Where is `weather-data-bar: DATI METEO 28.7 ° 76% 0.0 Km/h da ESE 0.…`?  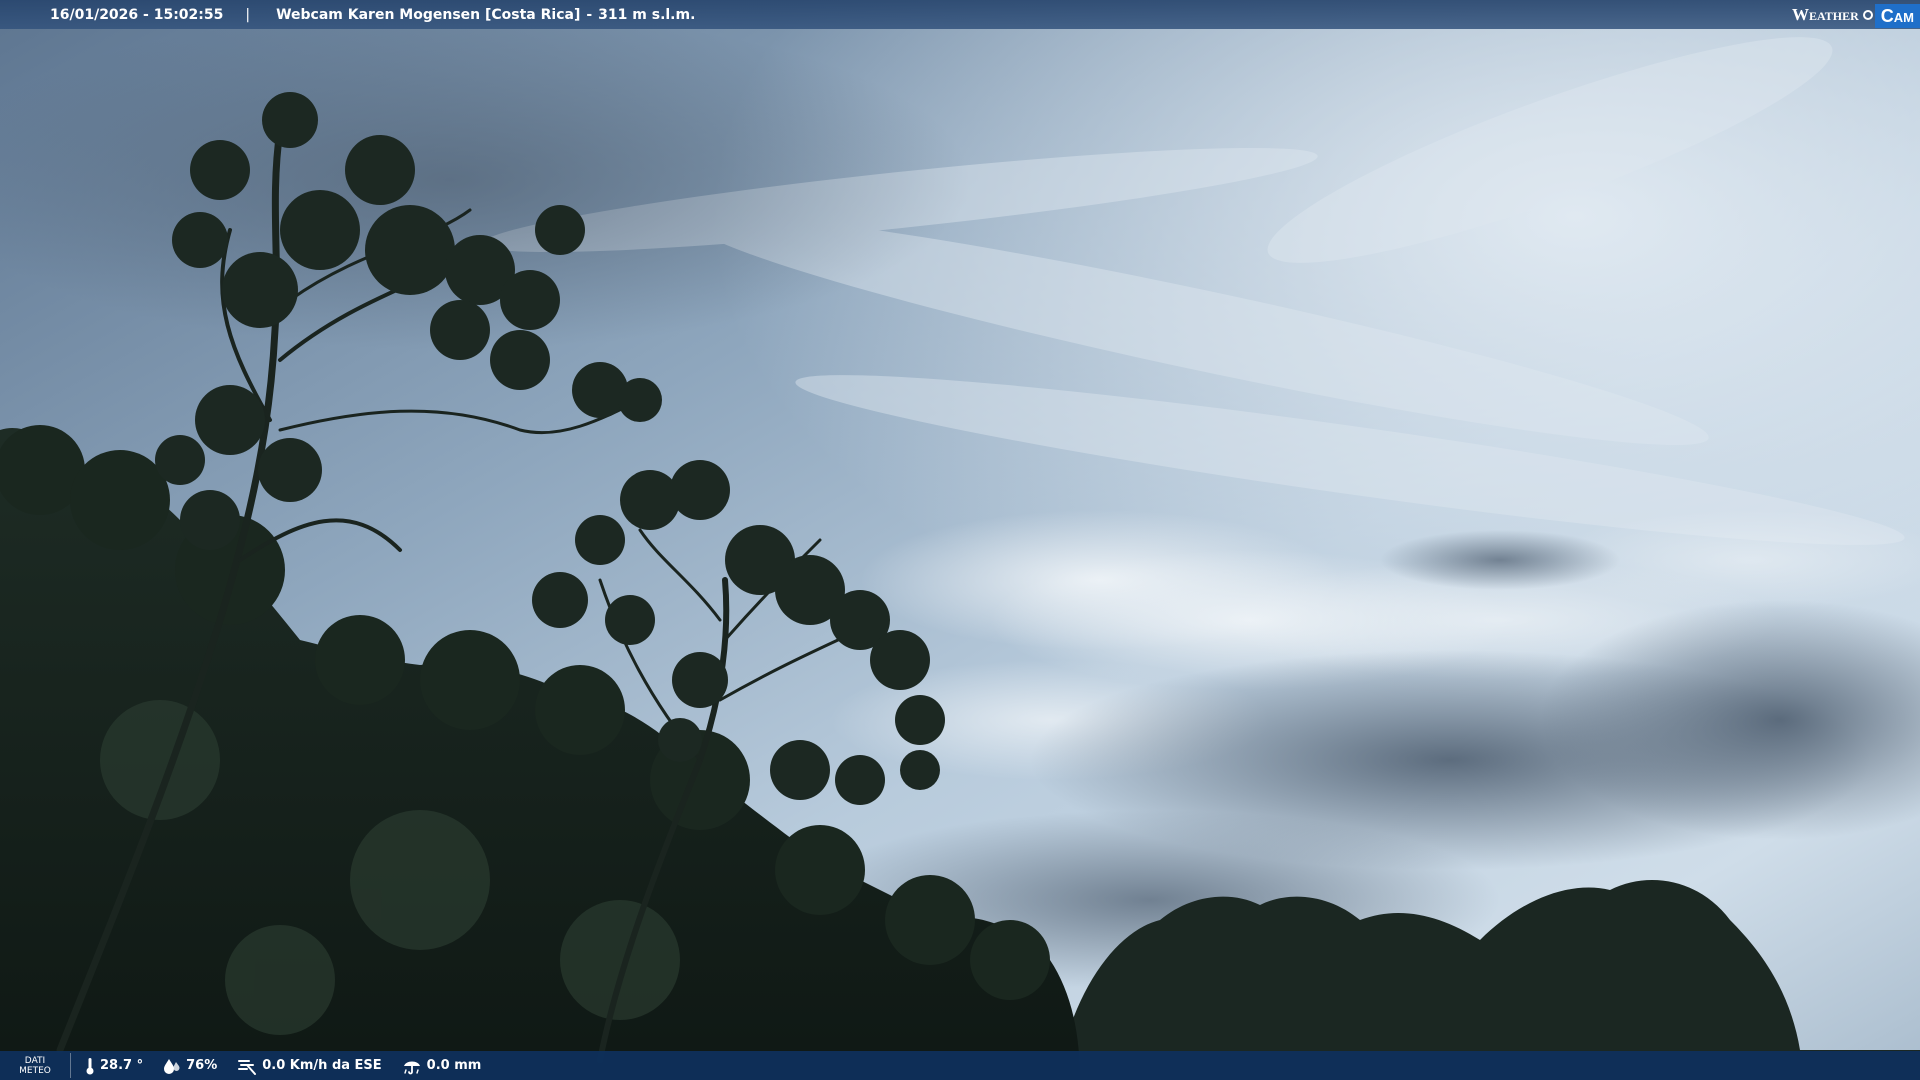
weather-data-bar: DATI METEO 28.7 ° 76% 0.0 Km/h da ESE 0.… is located at coordinates (960, 1065).